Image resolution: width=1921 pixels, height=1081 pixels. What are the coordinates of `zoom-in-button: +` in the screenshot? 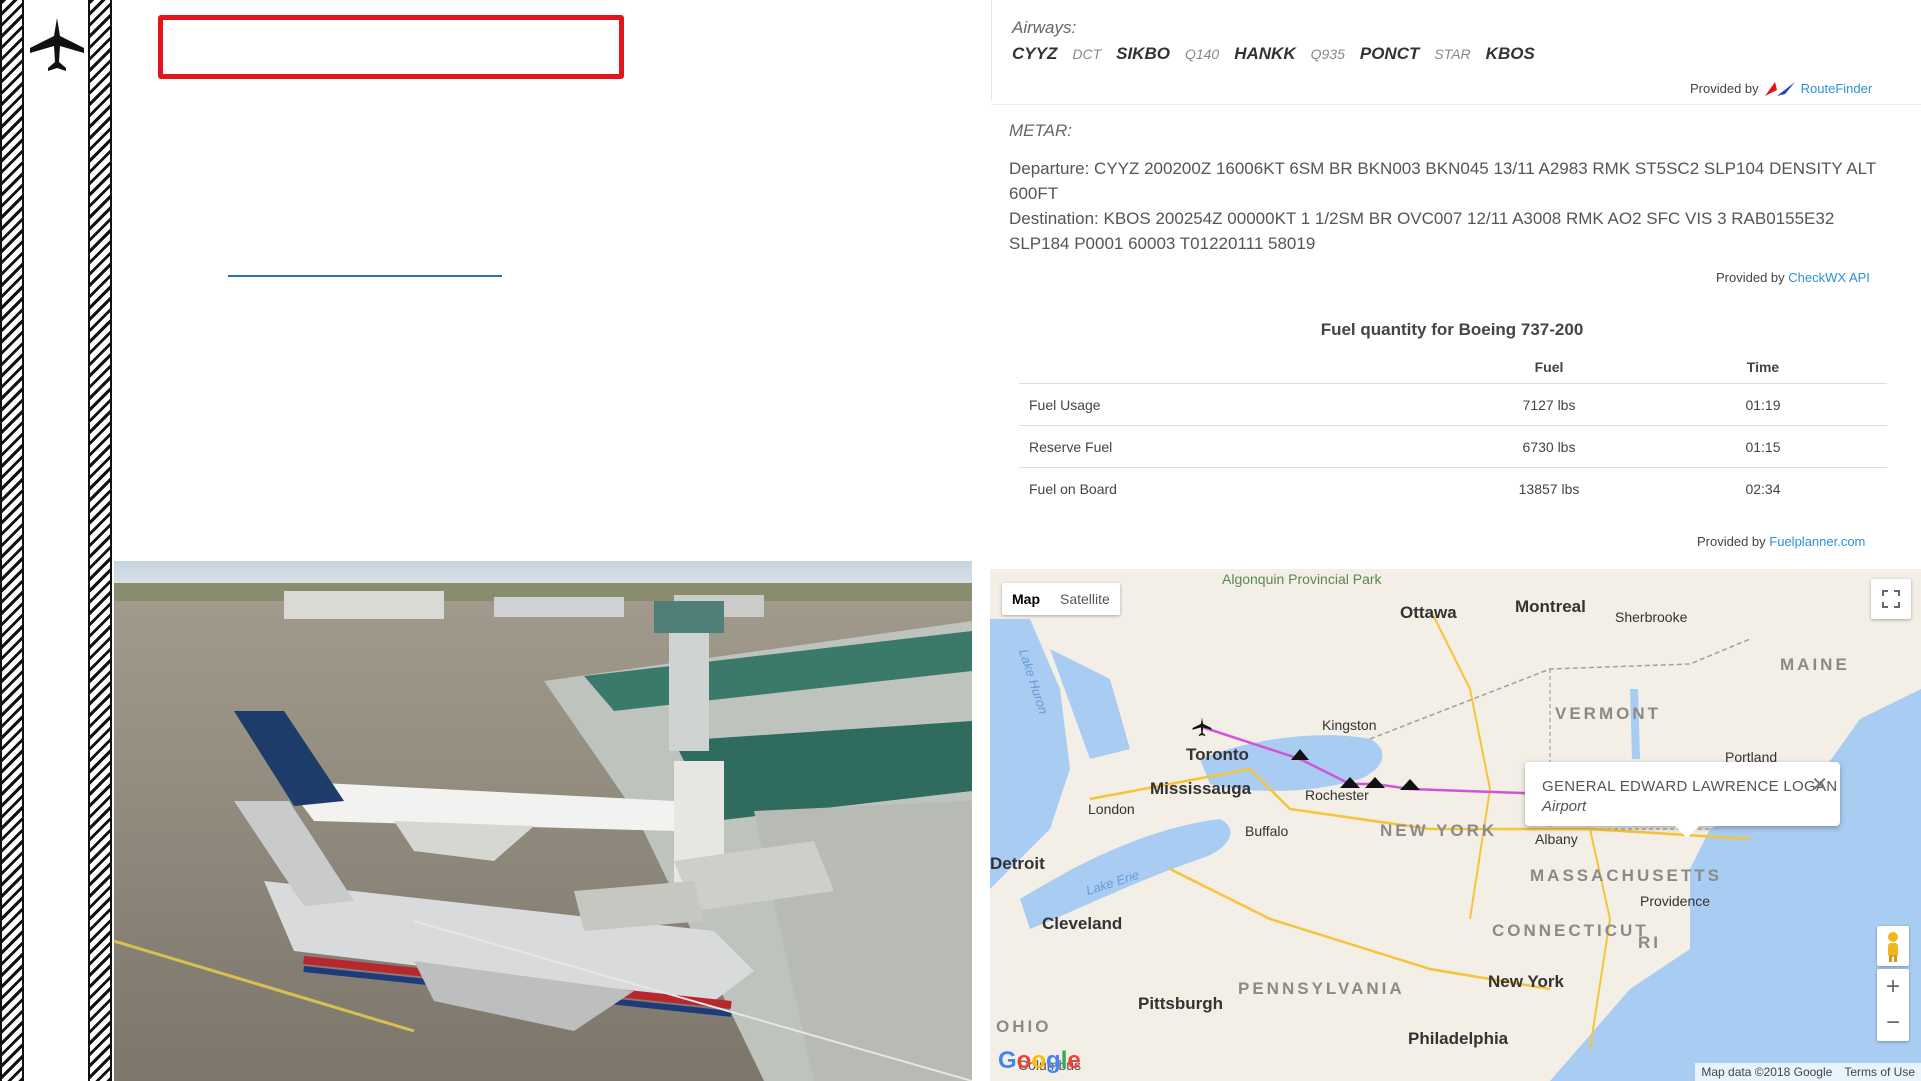 It's located at (1893, 987).